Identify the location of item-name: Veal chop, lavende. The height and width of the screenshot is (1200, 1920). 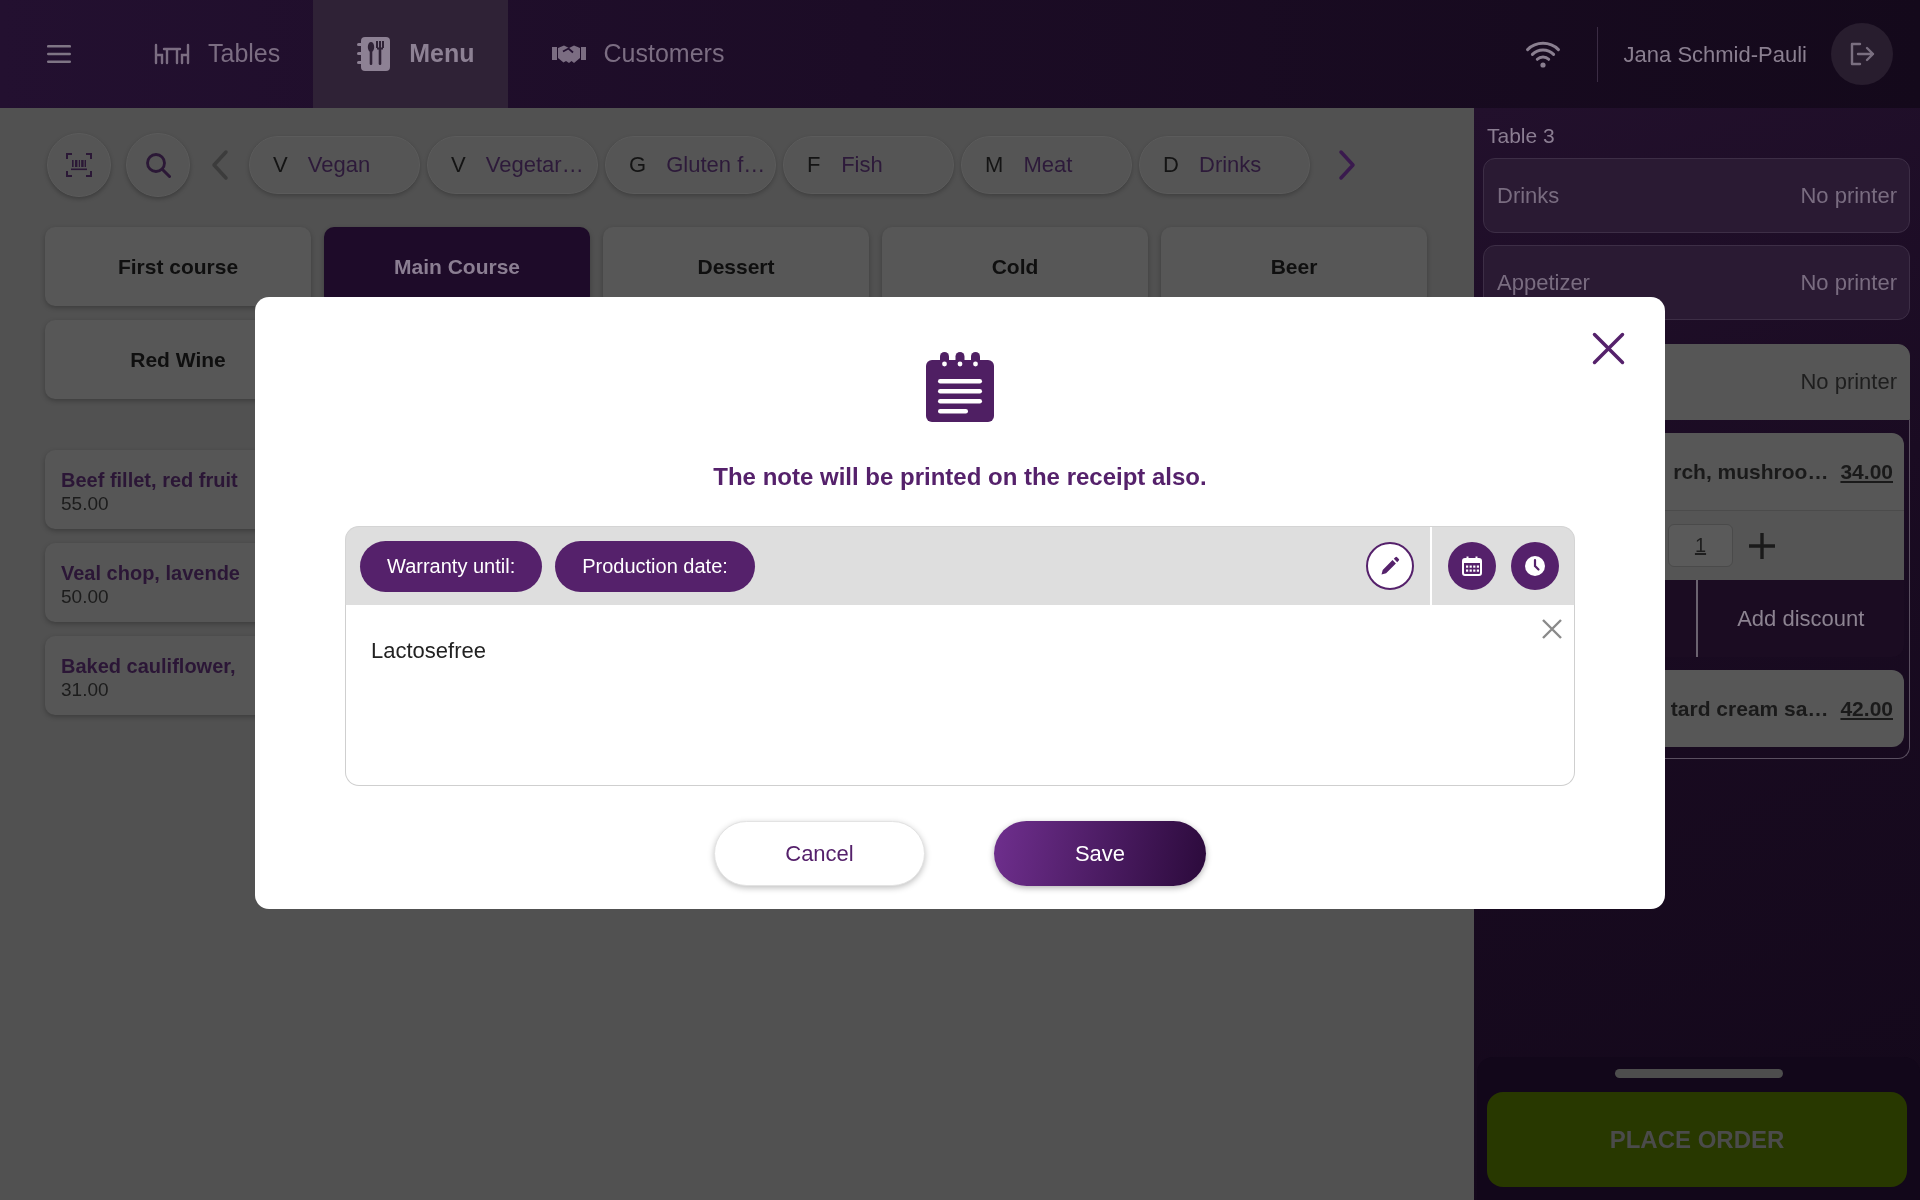
(150, 573).